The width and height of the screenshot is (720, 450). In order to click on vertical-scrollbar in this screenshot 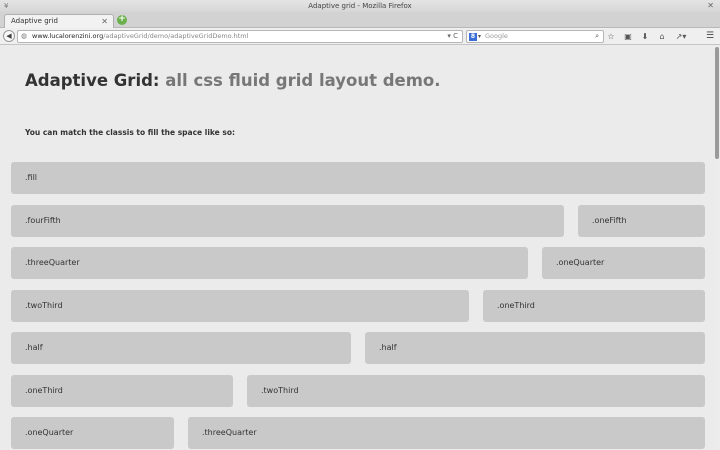, I will do `click(717, 247)`.